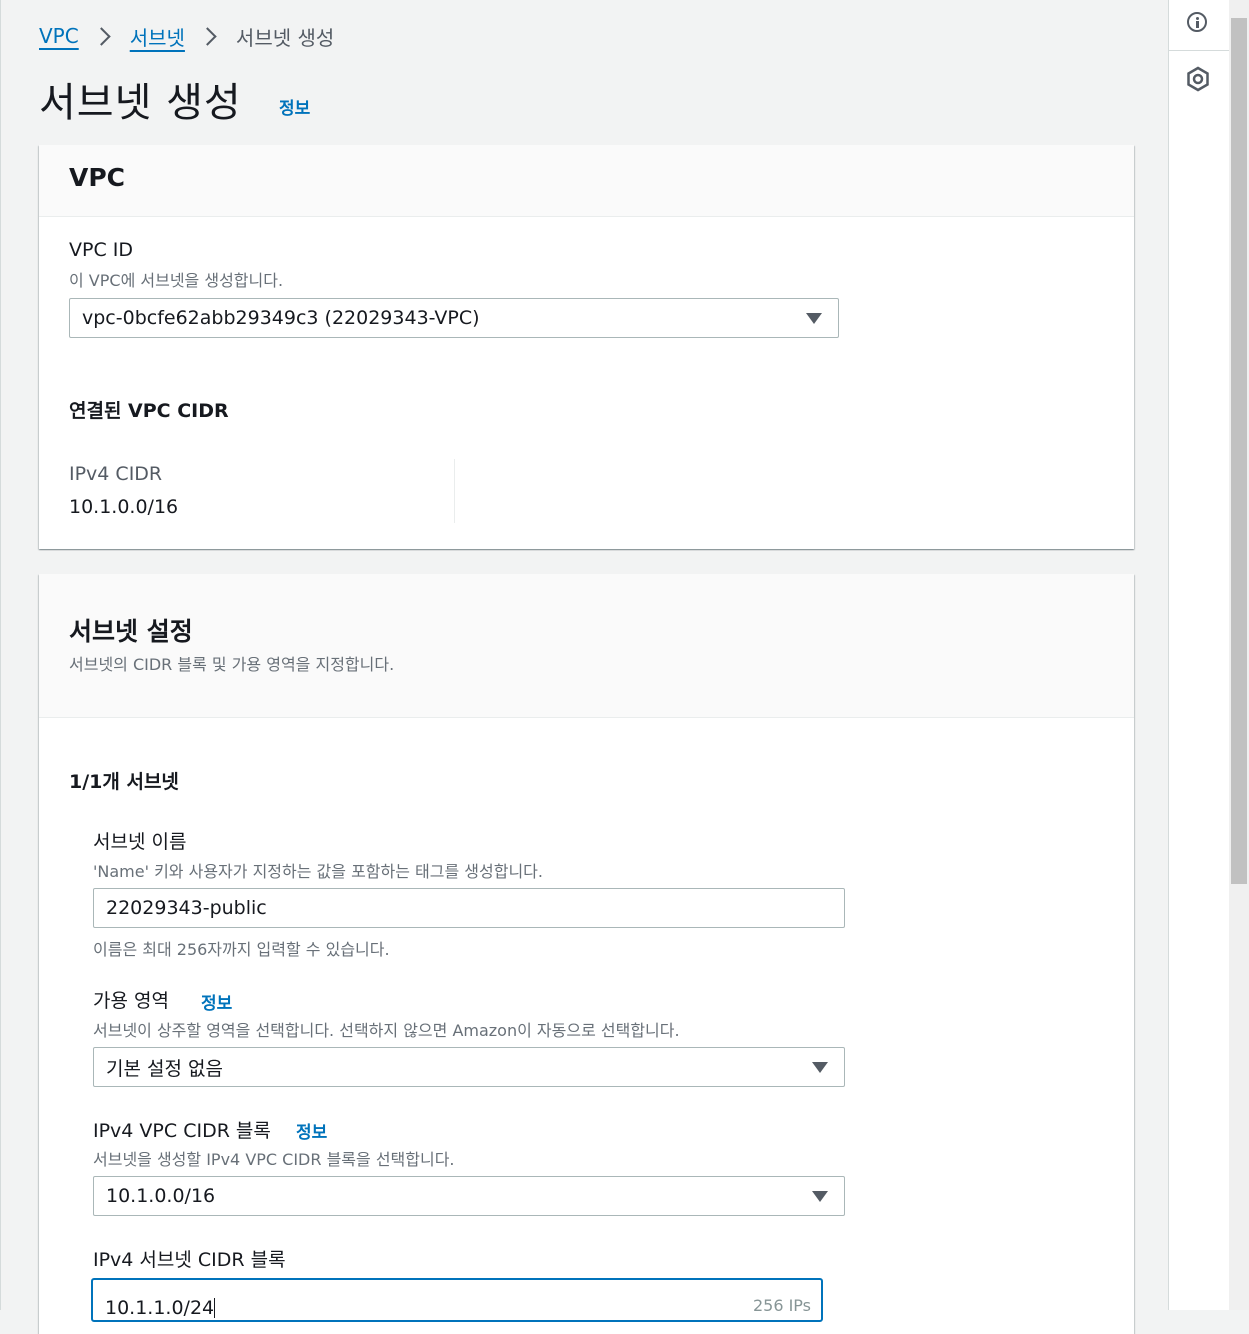 This screenshot has width=1249, height=1334. I want to click on breadcrumb-vpc-link: VPC, so click(59, 36).